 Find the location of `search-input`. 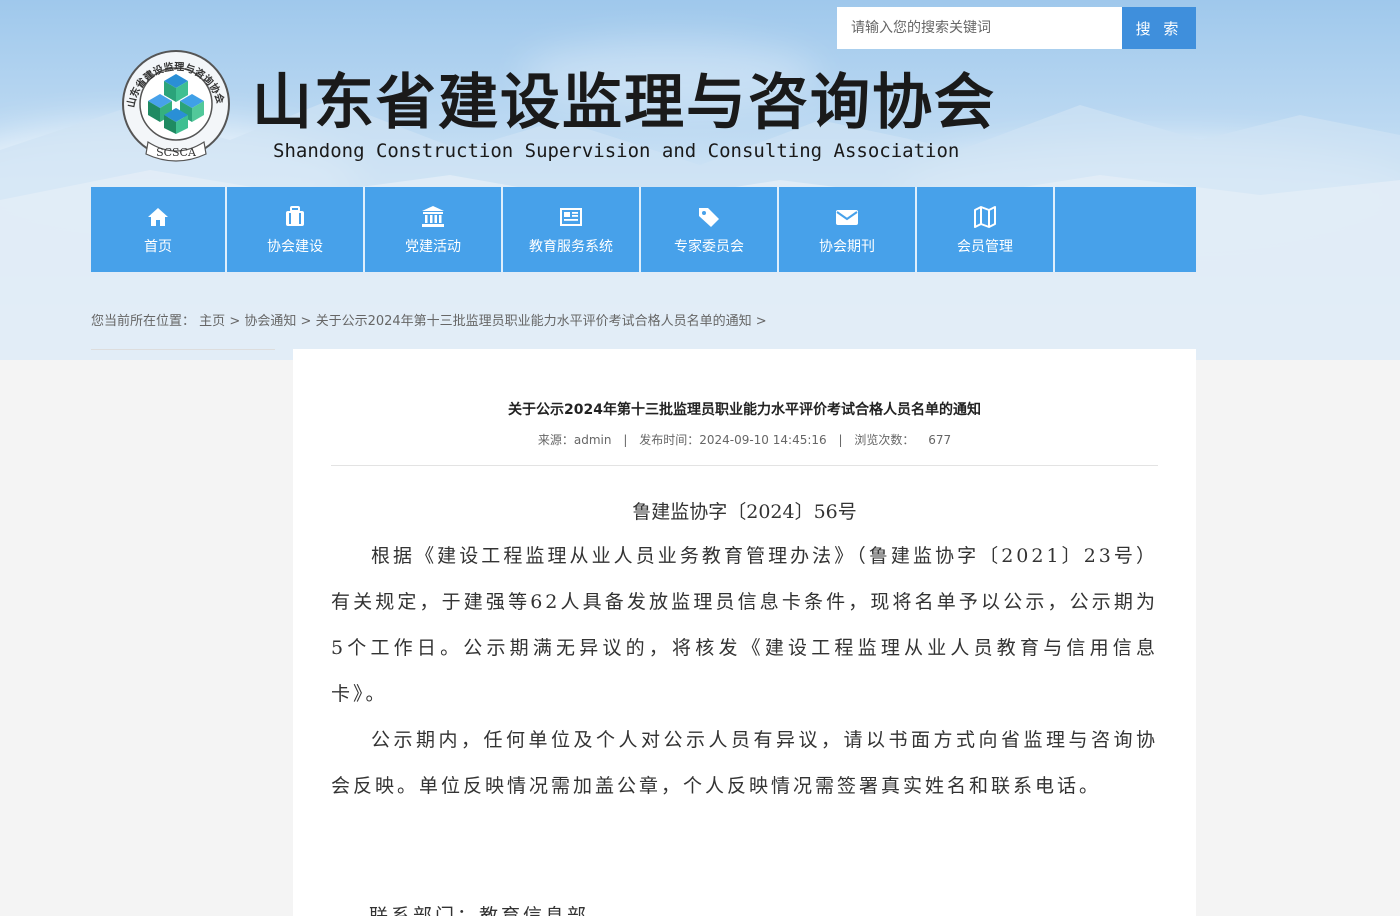

search-input is located at coordinates (979, 28).